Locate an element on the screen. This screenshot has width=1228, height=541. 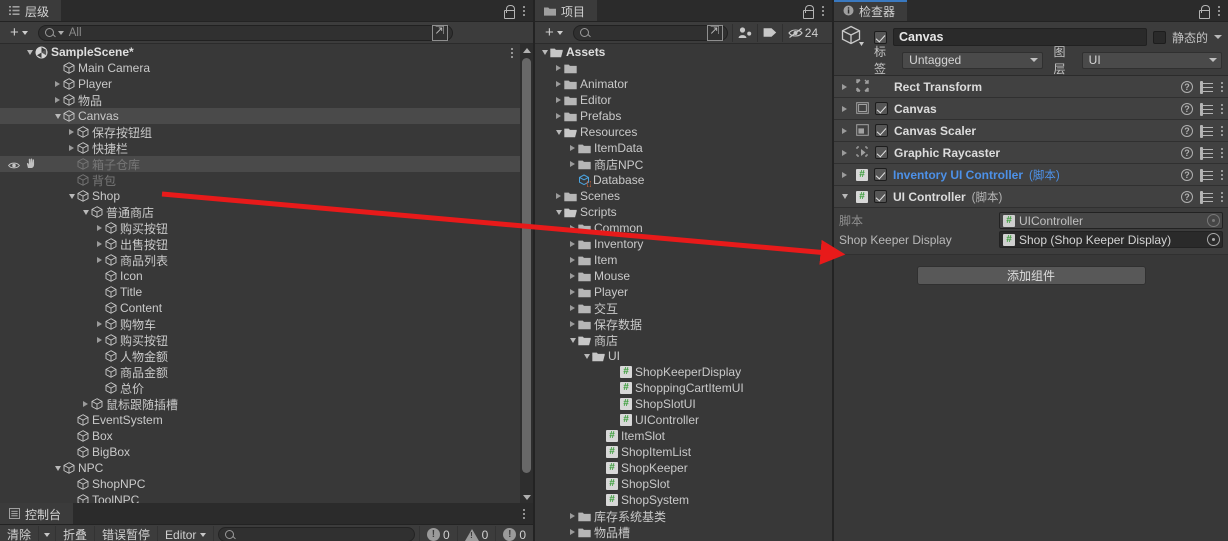
hierarchy-item: 背包 is located at coordinates (266, 180).